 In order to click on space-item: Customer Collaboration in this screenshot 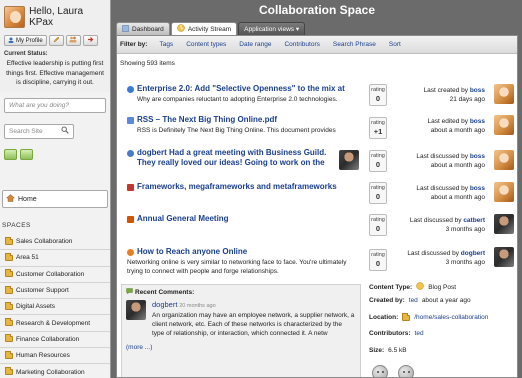, I will do `click(55, 275)`.